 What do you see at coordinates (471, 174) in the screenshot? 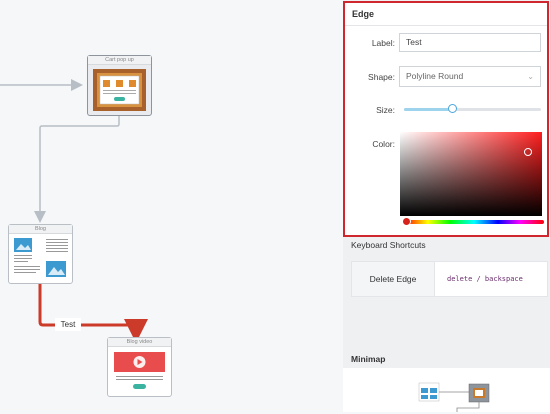
I see `color-saturation-picker` at bounding box center [471, 174].